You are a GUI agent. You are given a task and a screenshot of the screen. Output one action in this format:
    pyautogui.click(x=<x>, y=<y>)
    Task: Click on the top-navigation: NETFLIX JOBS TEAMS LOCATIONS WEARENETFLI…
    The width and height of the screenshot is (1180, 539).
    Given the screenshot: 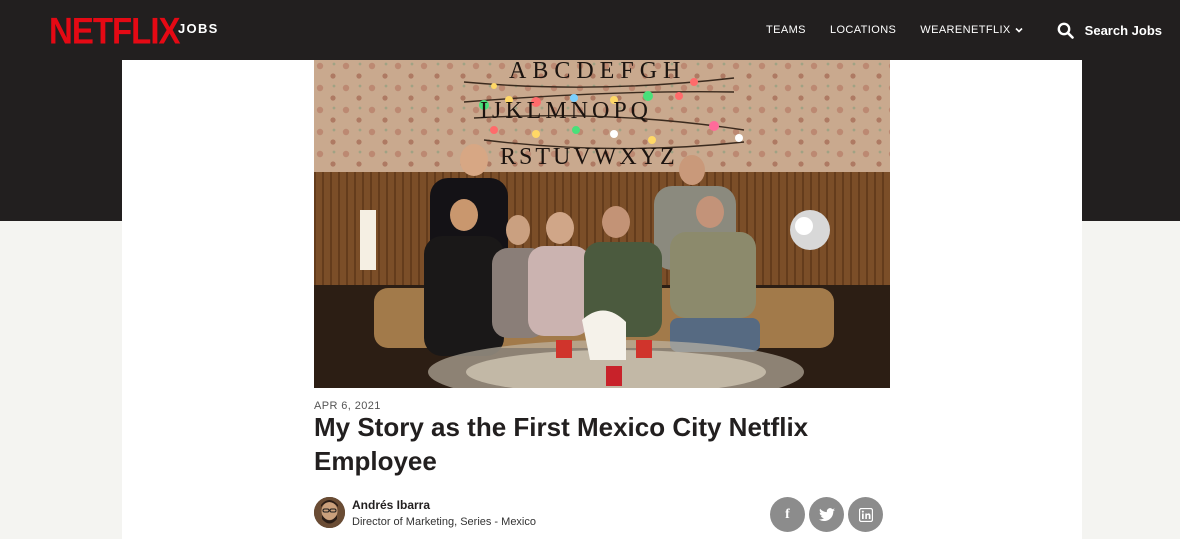 What is the action you would take?
    pyautogui.click(x=590, y=30)
    